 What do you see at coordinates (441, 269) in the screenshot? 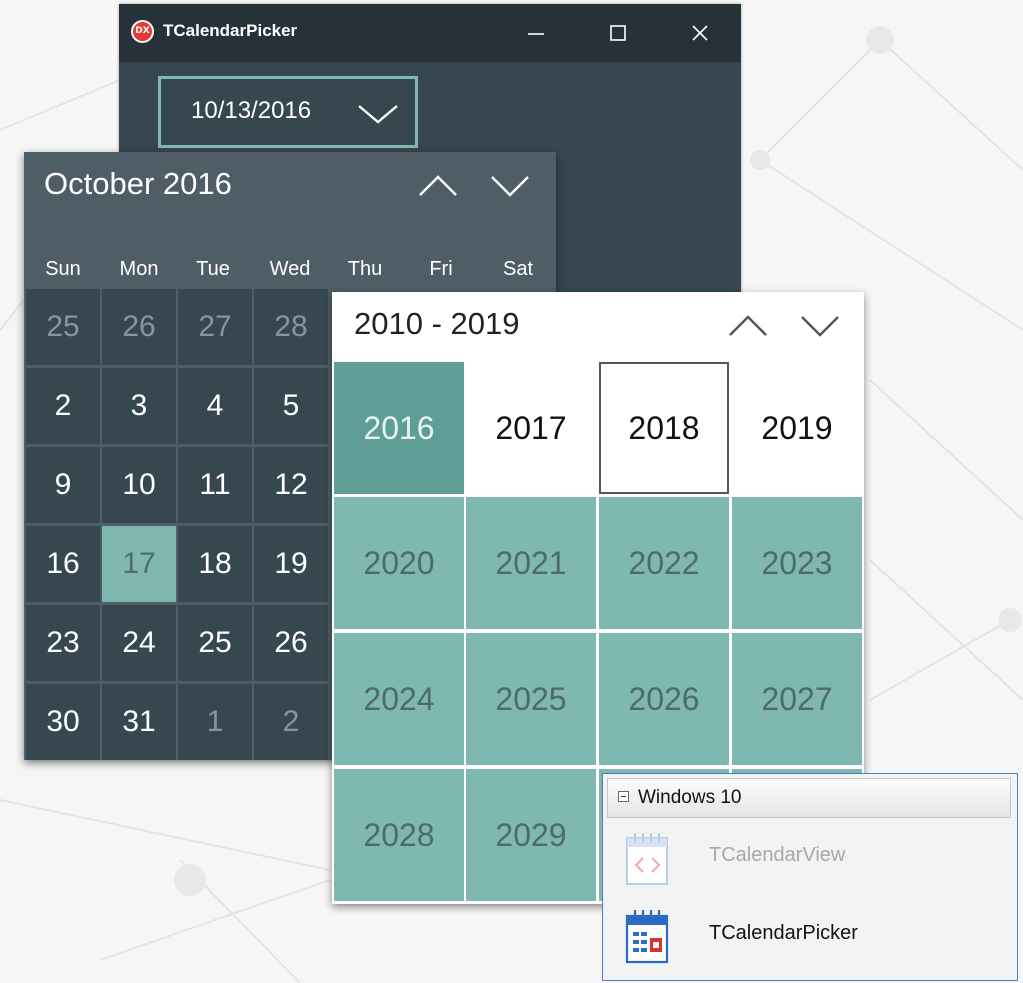
I see `weekday-header: Fri` at bounding box center [441, 269].